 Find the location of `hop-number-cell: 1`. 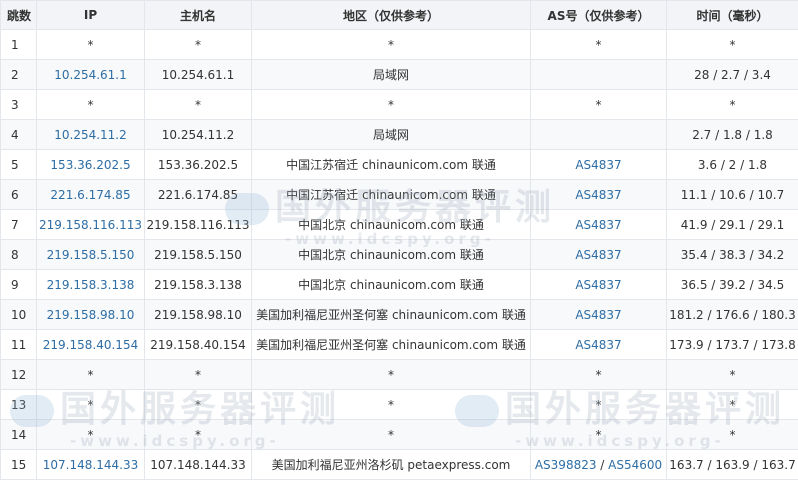

hop-number-cell: 1 is located at coordinates (19, 45).